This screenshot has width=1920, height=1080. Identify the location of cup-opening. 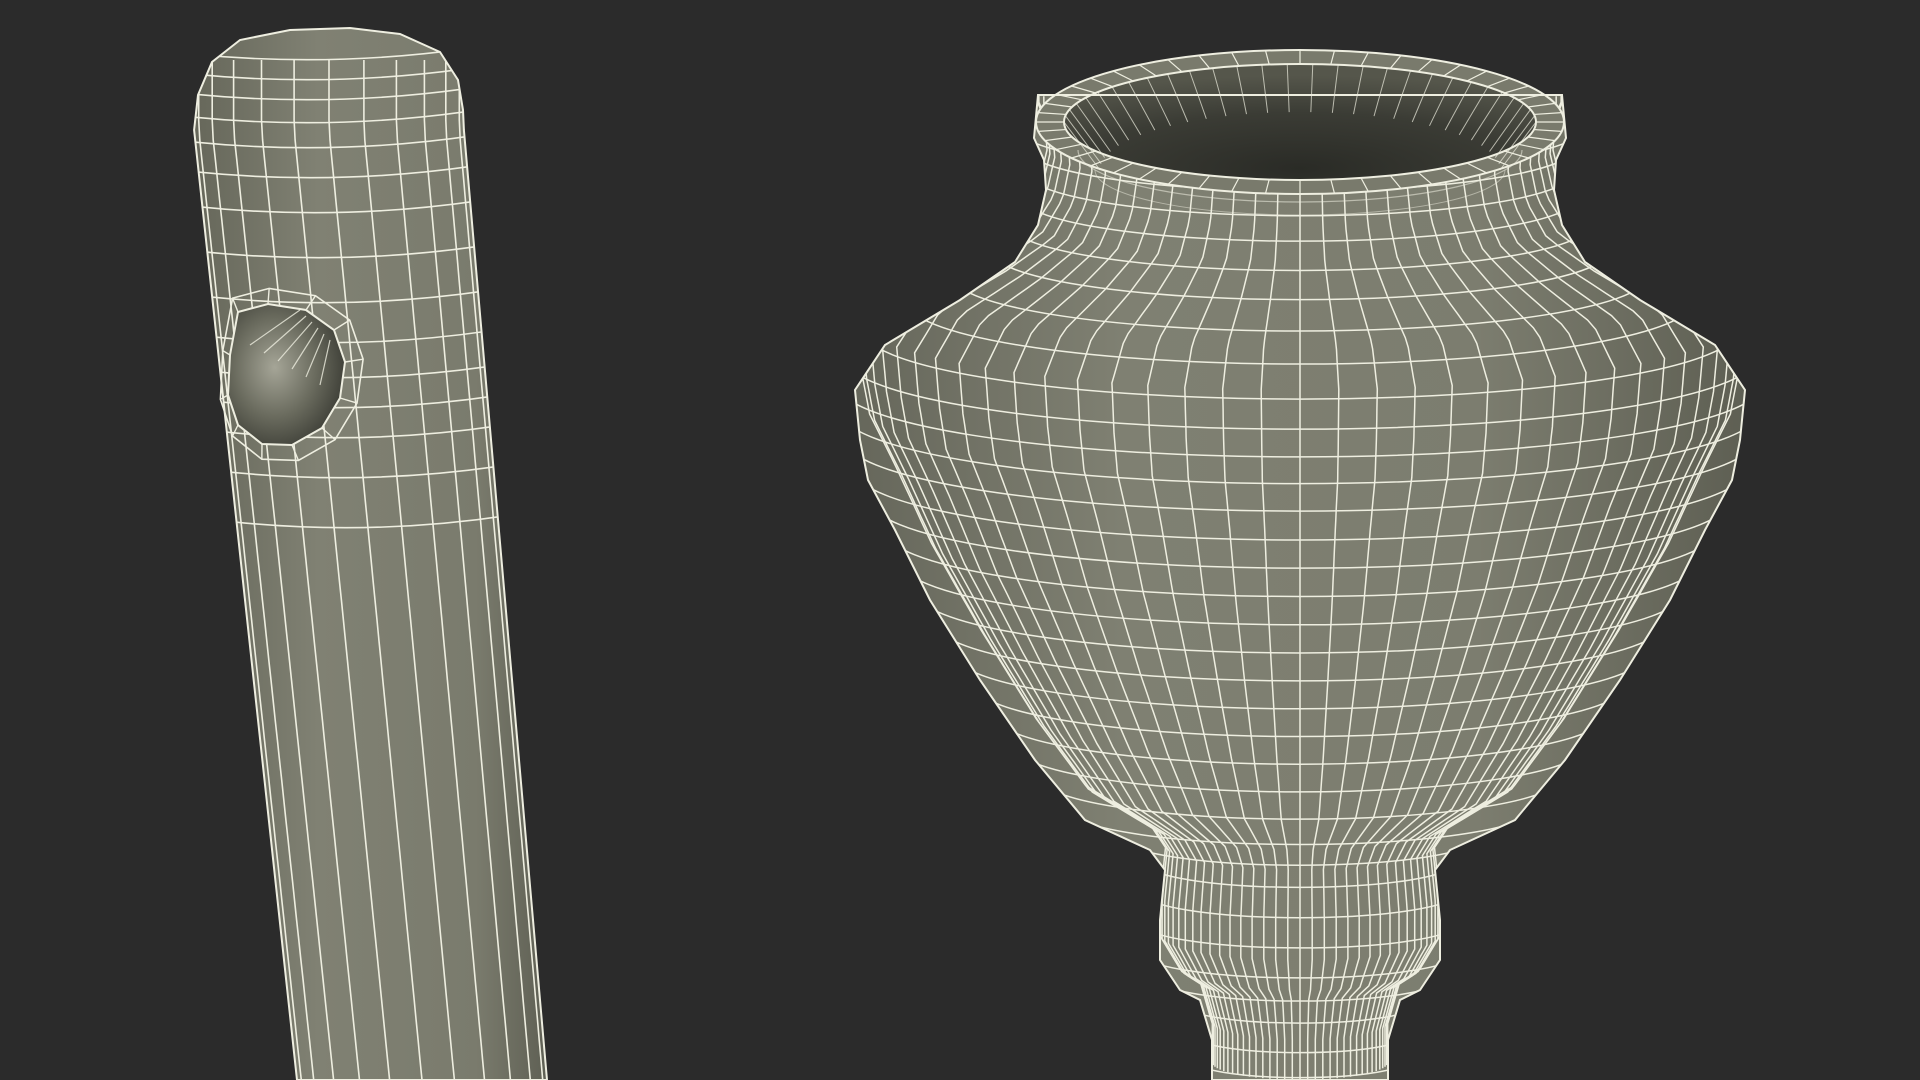
(1300, 122).